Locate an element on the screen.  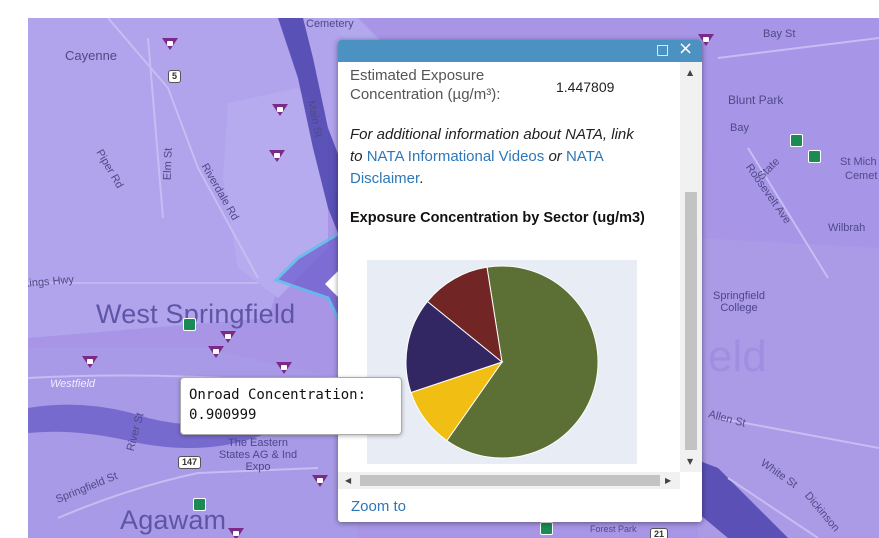
street-label: Bay St is located at coordinates (779, 34).